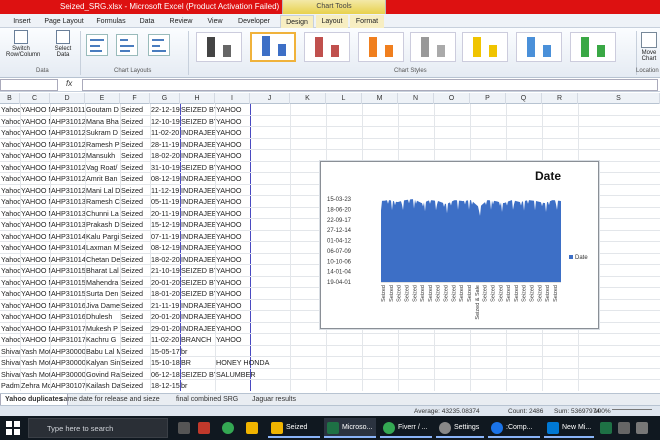 The image size is (660, 440). I want to click on table-cell: Goutam D, so click(102, 110).